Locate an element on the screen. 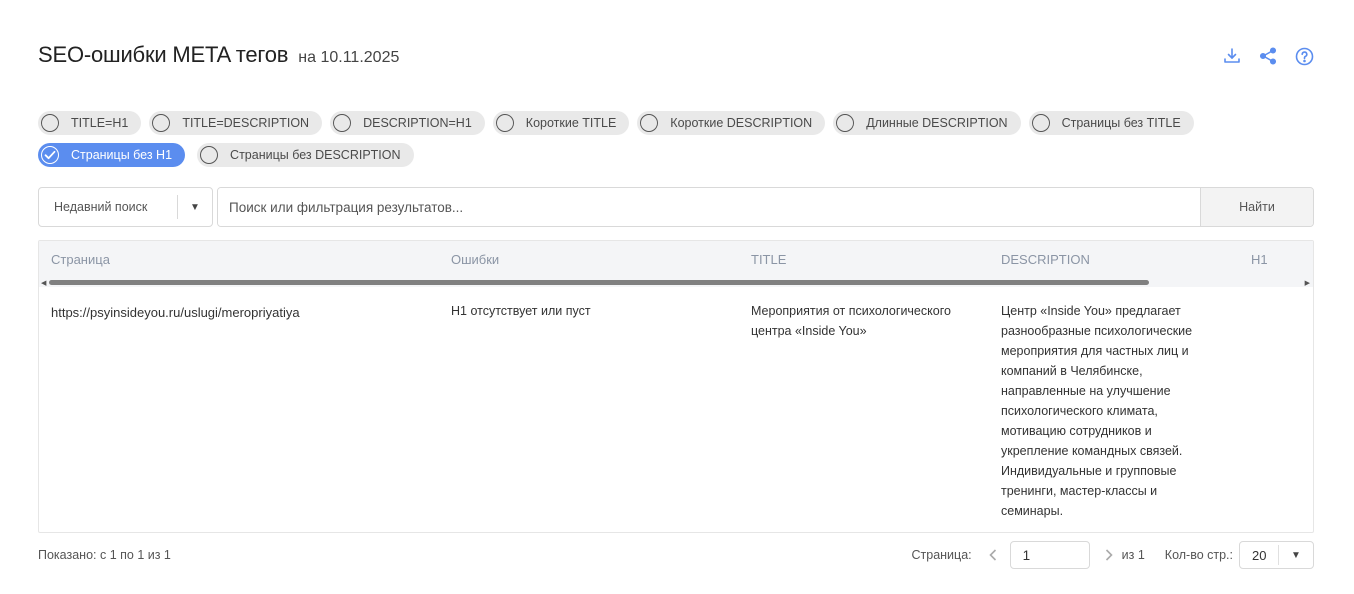 This screenshot has width=1354, height=594. filter-chip: Страницы без H1 is located at coordinates (112, 155).